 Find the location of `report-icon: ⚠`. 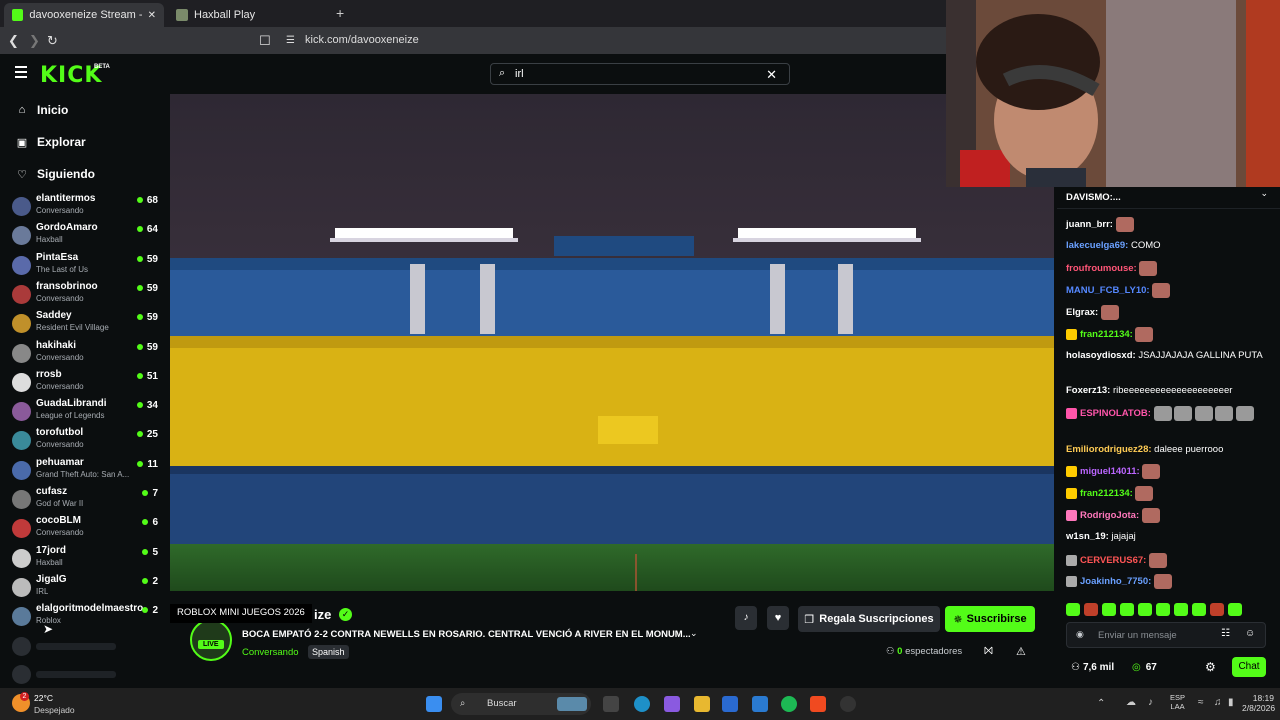

report-icon: ⚠ is located at coordinates (1021, 651).